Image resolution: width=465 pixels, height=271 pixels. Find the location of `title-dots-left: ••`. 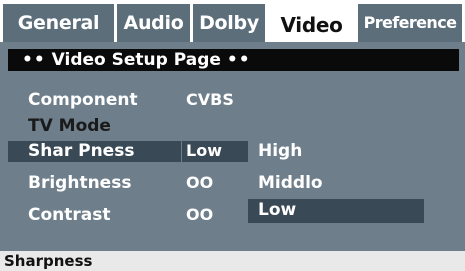

title-dots-left: •• is located at coordinates (34, 60).